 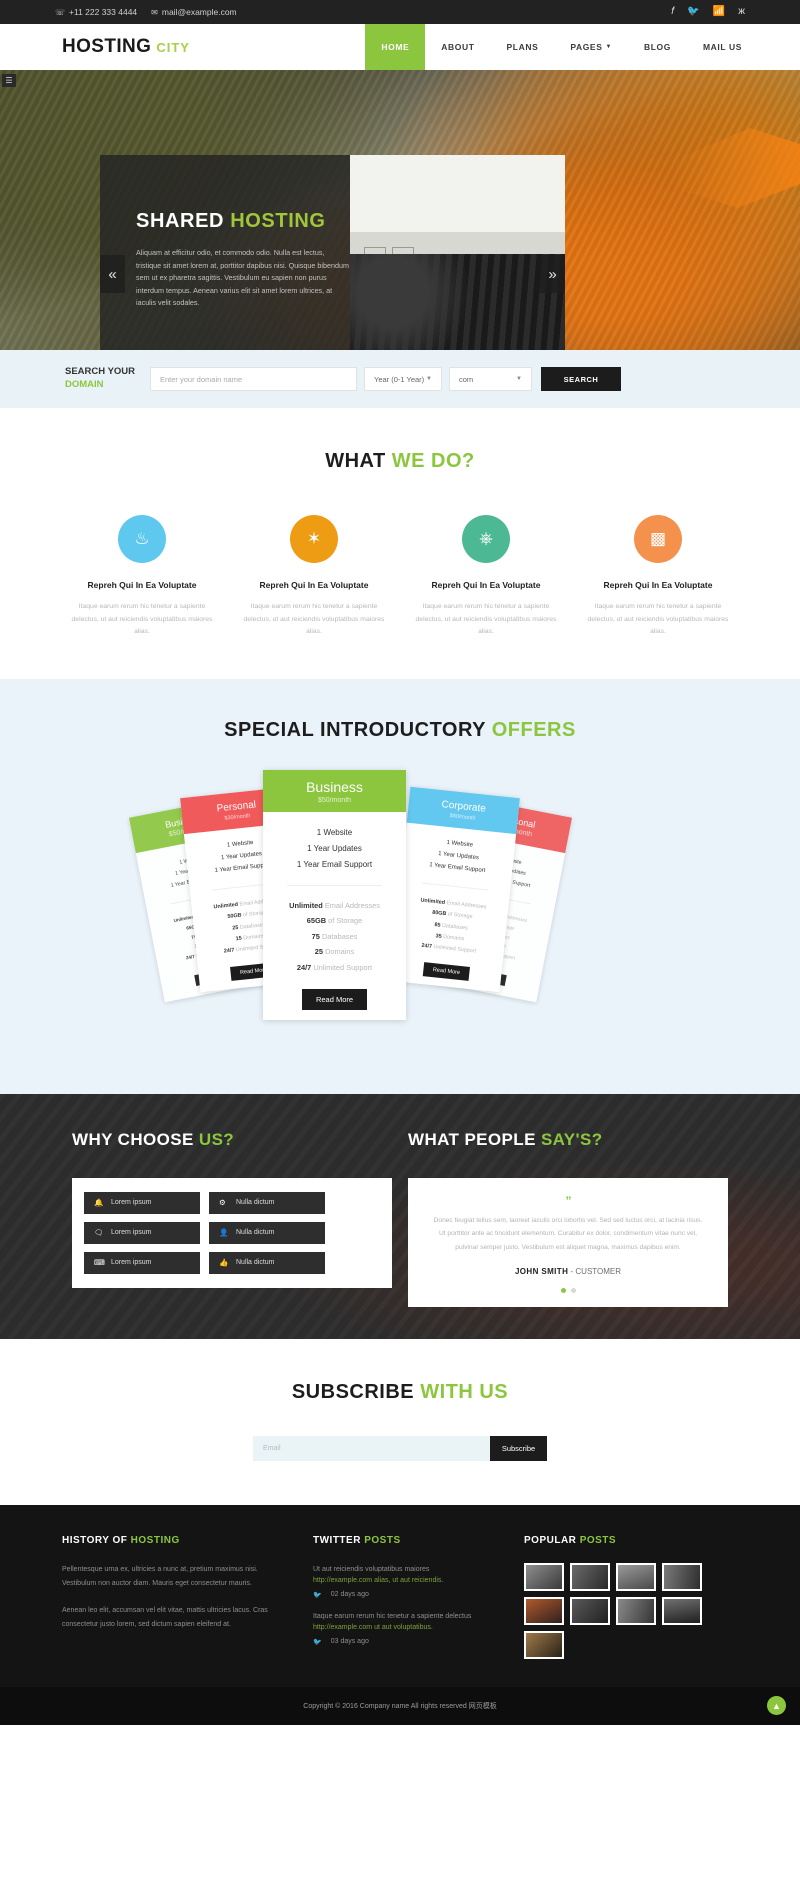 I want to click on testimonial-dots, so click(x=568, y=1291).